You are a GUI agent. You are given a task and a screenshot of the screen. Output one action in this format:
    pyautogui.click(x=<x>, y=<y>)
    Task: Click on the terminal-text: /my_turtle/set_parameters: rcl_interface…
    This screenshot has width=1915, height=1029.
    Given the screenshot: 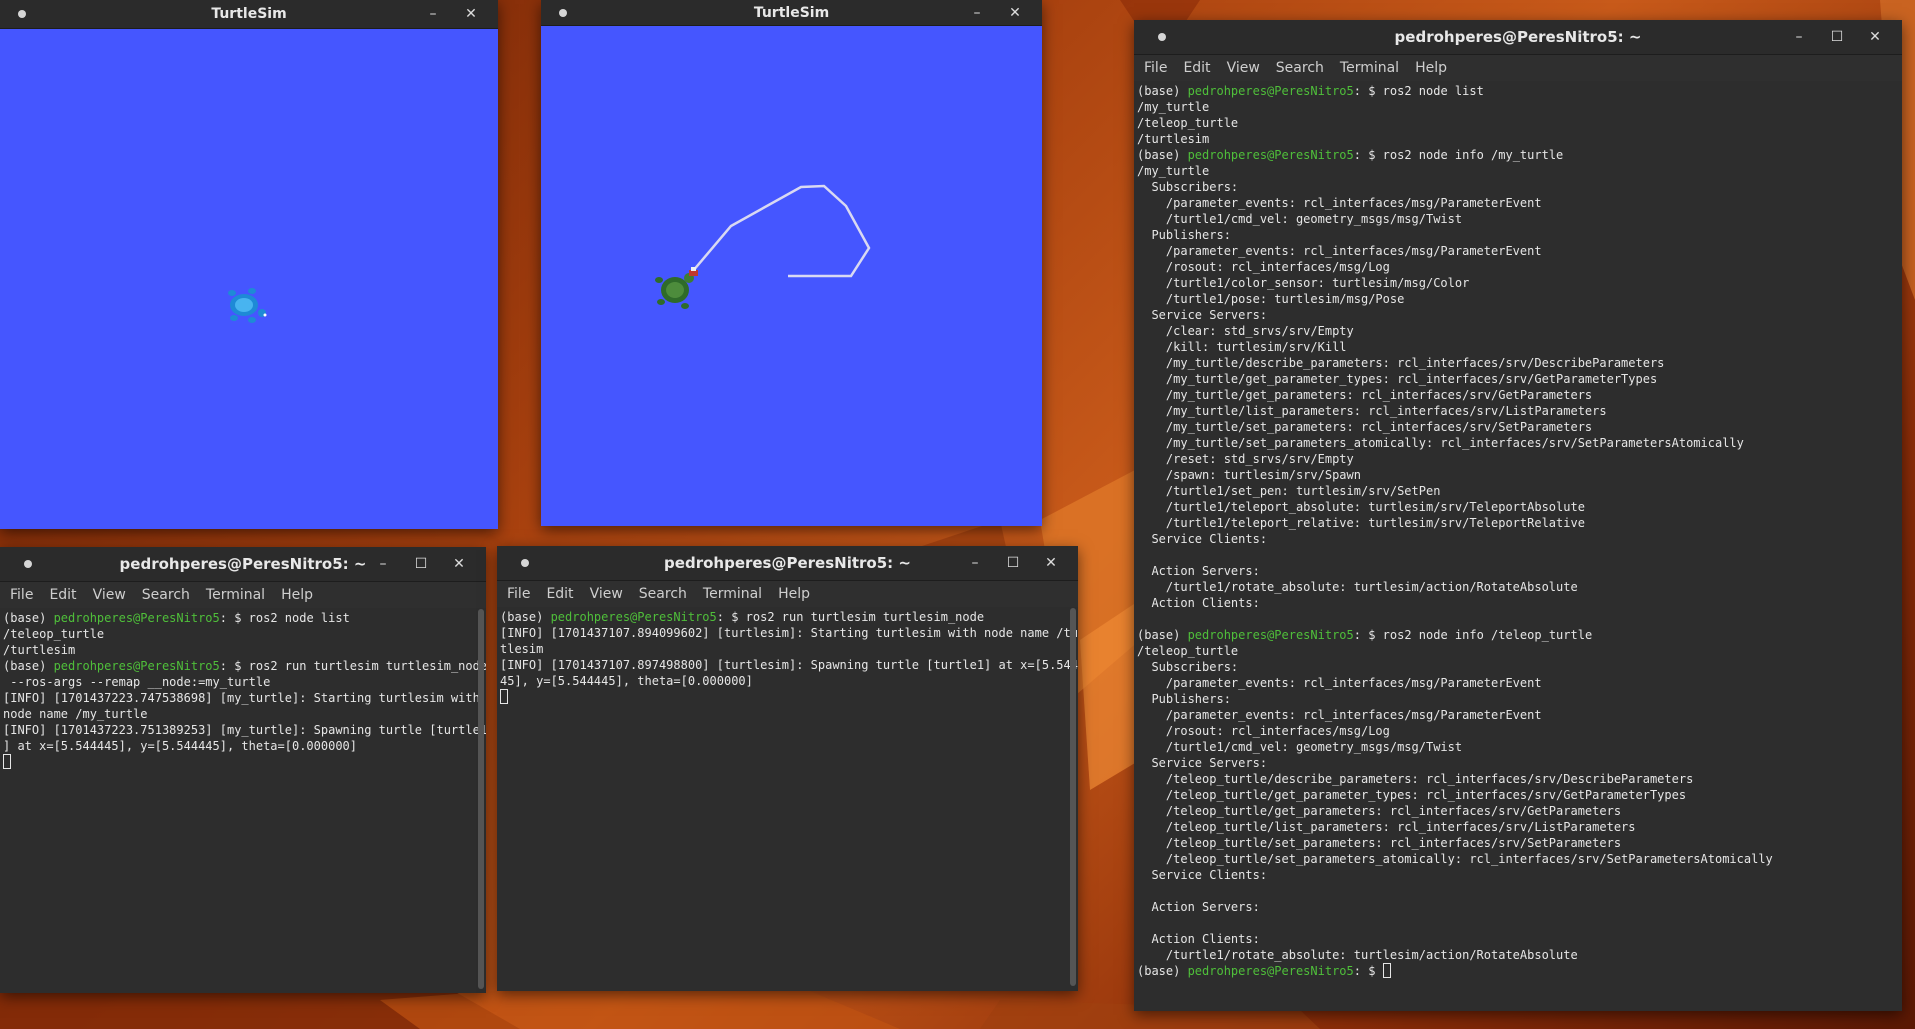 What is the action you would take?
    pyautogui.click(x=1365, y=427)
    